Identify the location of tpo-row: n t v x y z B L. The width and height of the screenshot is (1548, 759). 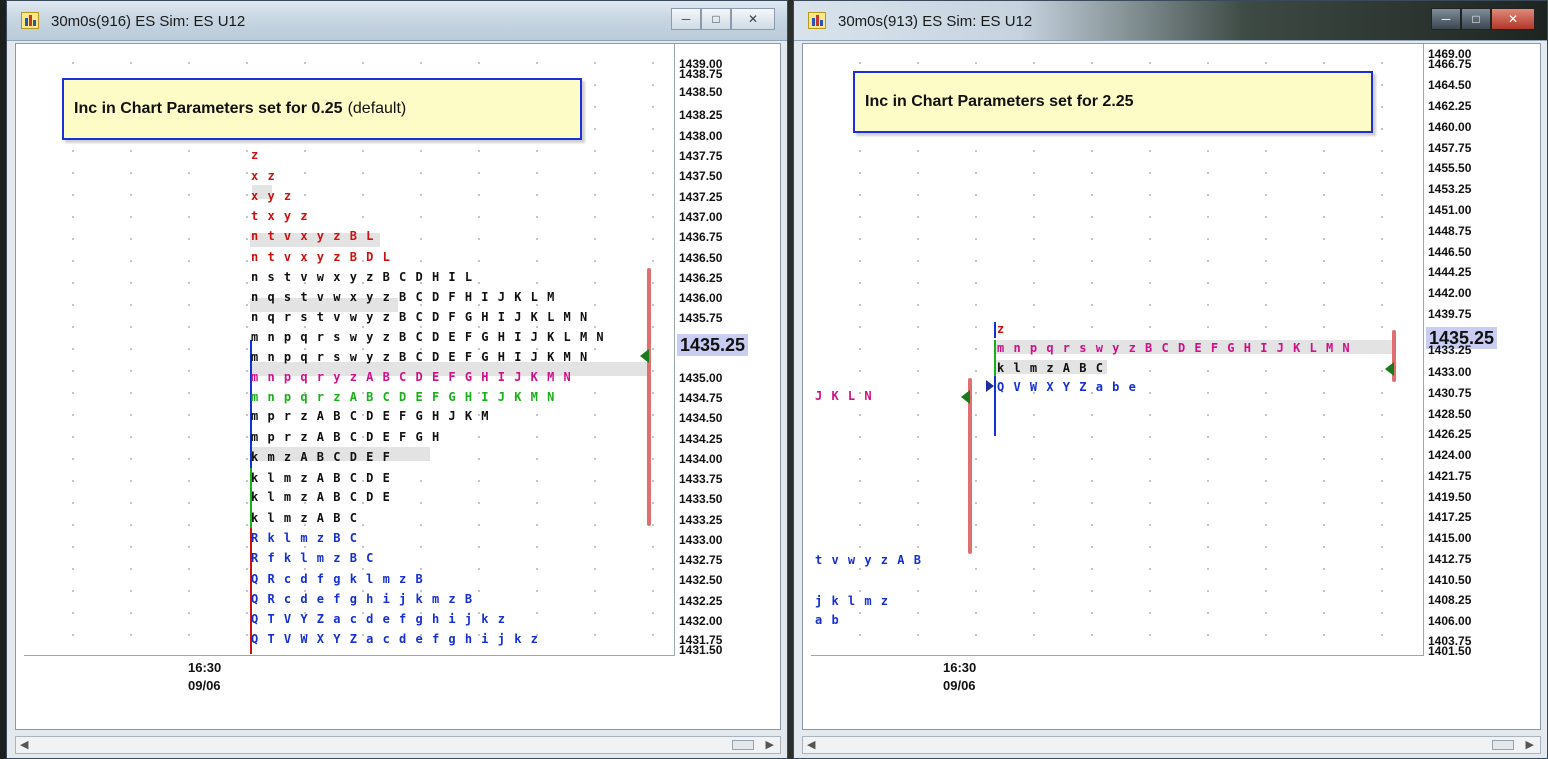
(313, 236).